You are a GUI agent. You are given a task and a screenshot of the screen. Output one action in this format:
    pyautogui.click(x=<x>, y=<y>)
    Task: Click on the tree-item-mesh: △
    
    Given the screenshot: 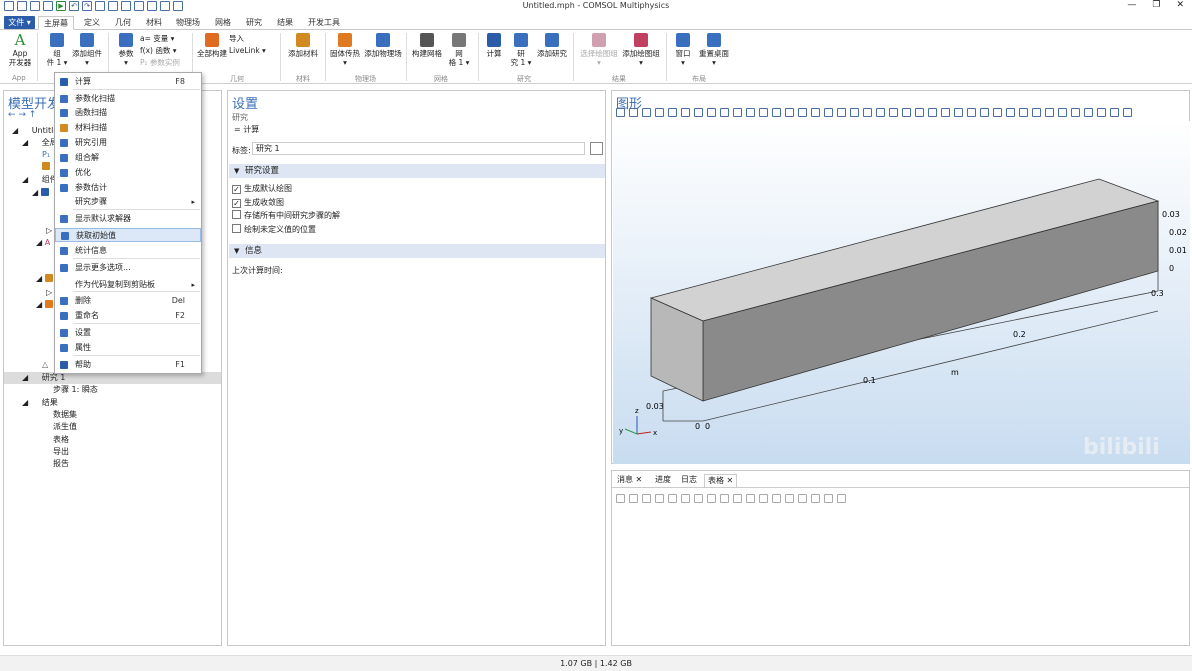 What is the action you would take?
    pyautogui.click(x=45, y=365)
    